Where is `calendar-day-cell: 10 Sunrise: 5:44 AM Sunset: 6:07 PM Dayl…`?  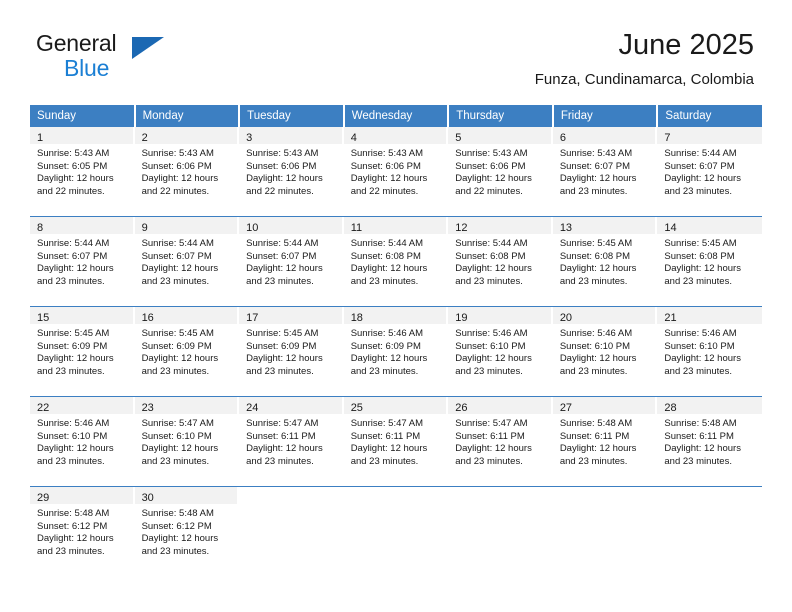 calendar-day-cell: 10 Sunrise: 5:44 AM Sunset: 6:07 PM Dayl… is located at coordinates (291, 261).